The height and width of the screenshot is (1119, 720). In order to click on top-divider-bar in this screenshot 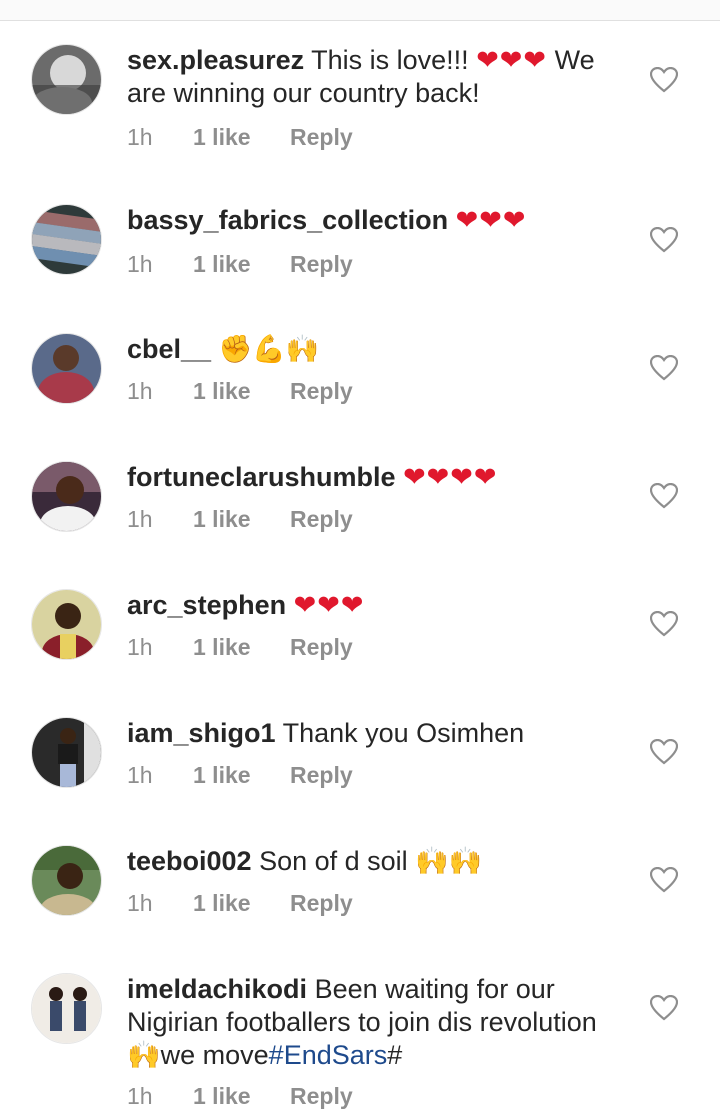, I will do `click(360, 10)`.